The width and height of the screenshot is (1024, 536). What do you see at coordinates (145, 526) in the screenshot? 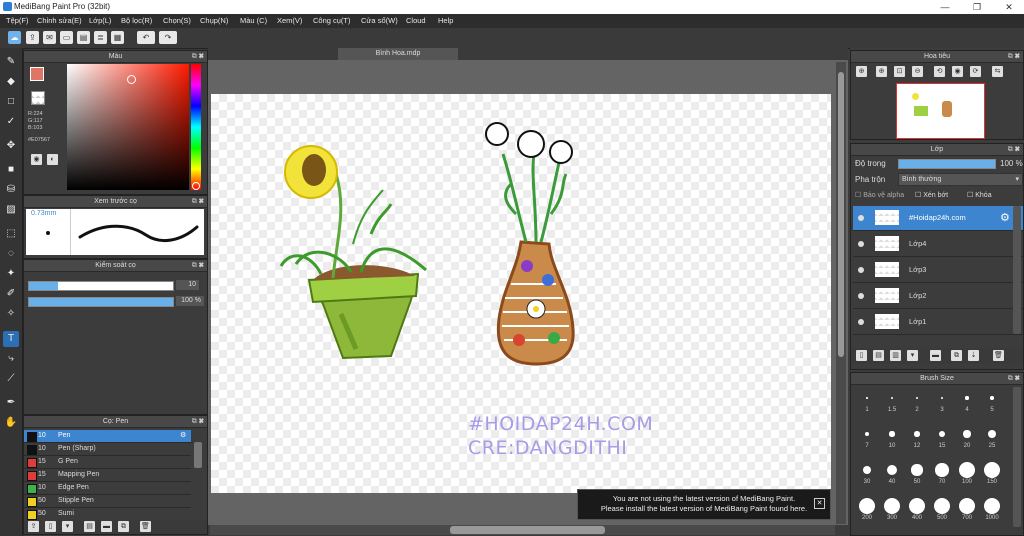
I see `brush-delete-icon: 🗑` at bounding box center [145, 526].